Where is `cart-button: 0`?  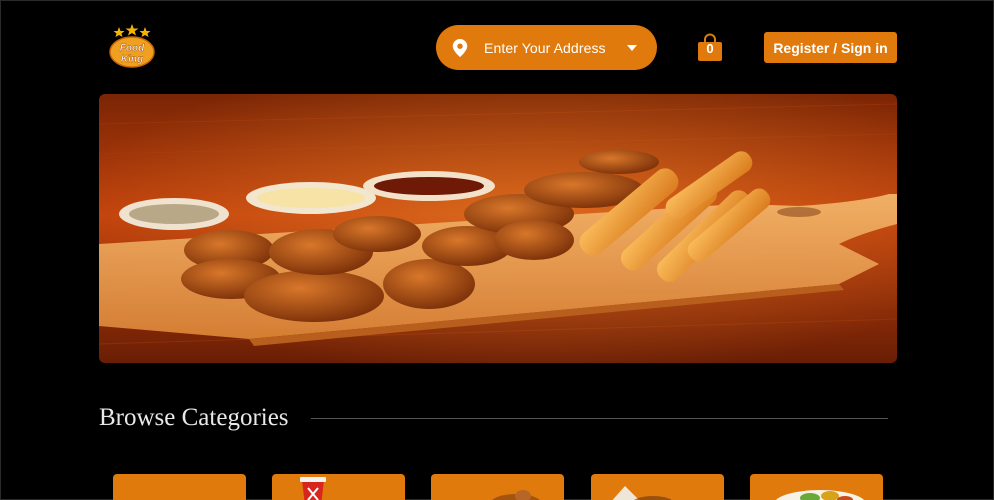
cart-button: 0 is located at coordinates (710, 47).